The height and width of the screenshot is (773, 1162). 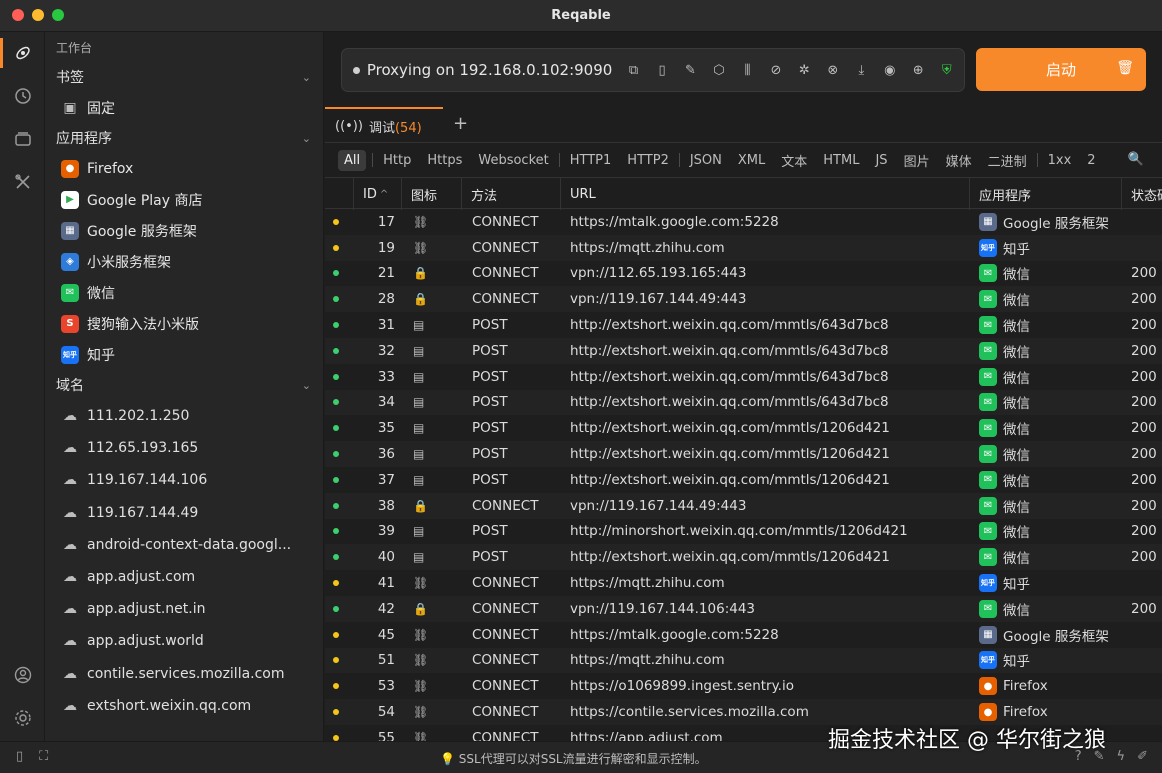 What do you see at coordinates (184, 577) in the screenshot?
I see `sidebar-item-domain: ☁ app.adjust.com` at bounding box center [184, 577].